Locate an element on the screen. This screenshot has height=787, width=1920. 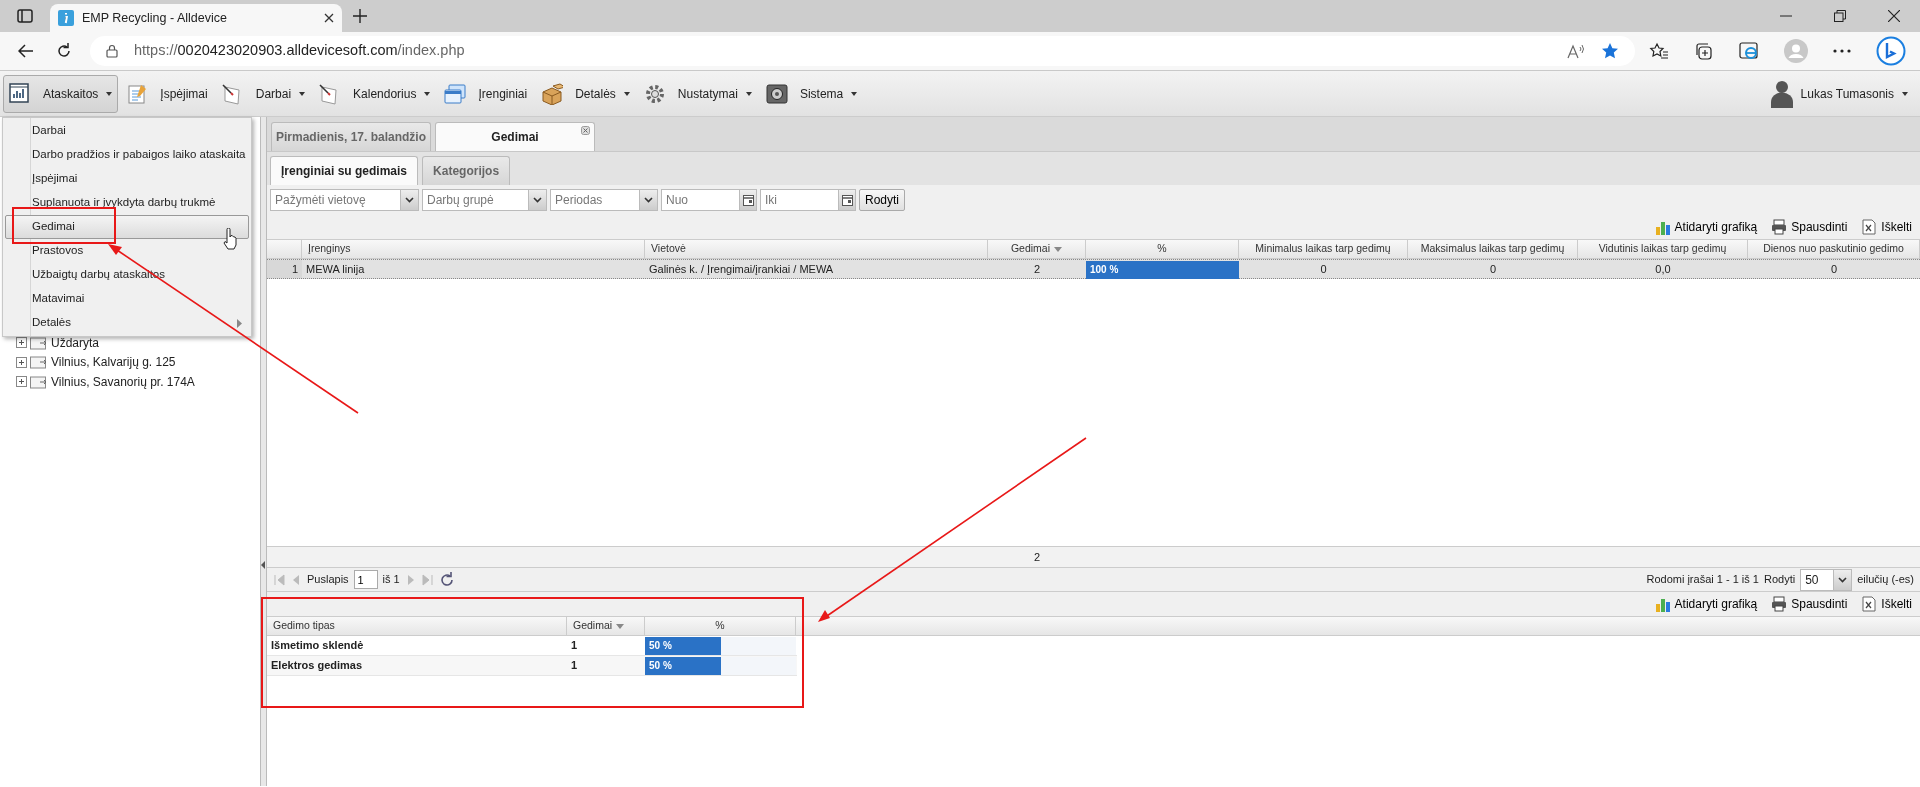
toolbar-button: Darbai is located at coordinates (263, 93).